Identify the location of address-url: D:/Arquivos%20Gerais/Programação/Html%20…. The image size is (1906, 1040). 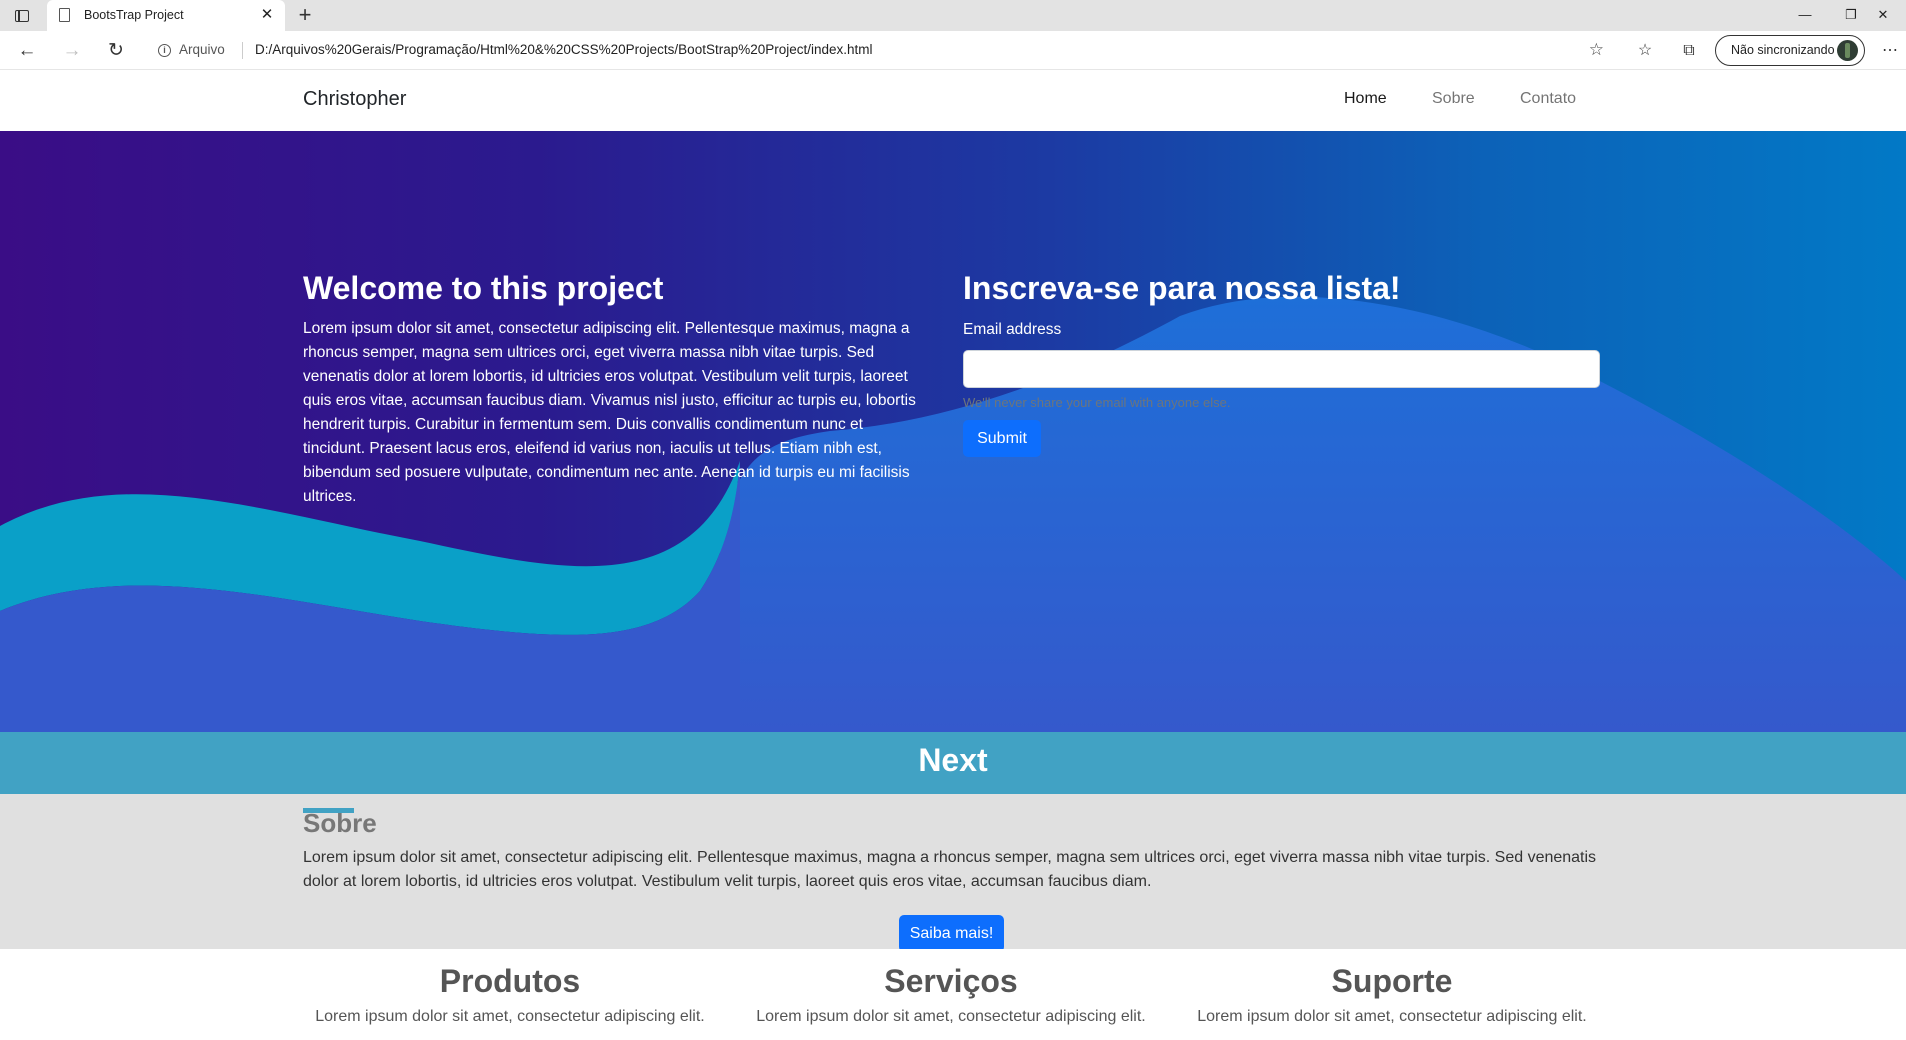
(564, 49).